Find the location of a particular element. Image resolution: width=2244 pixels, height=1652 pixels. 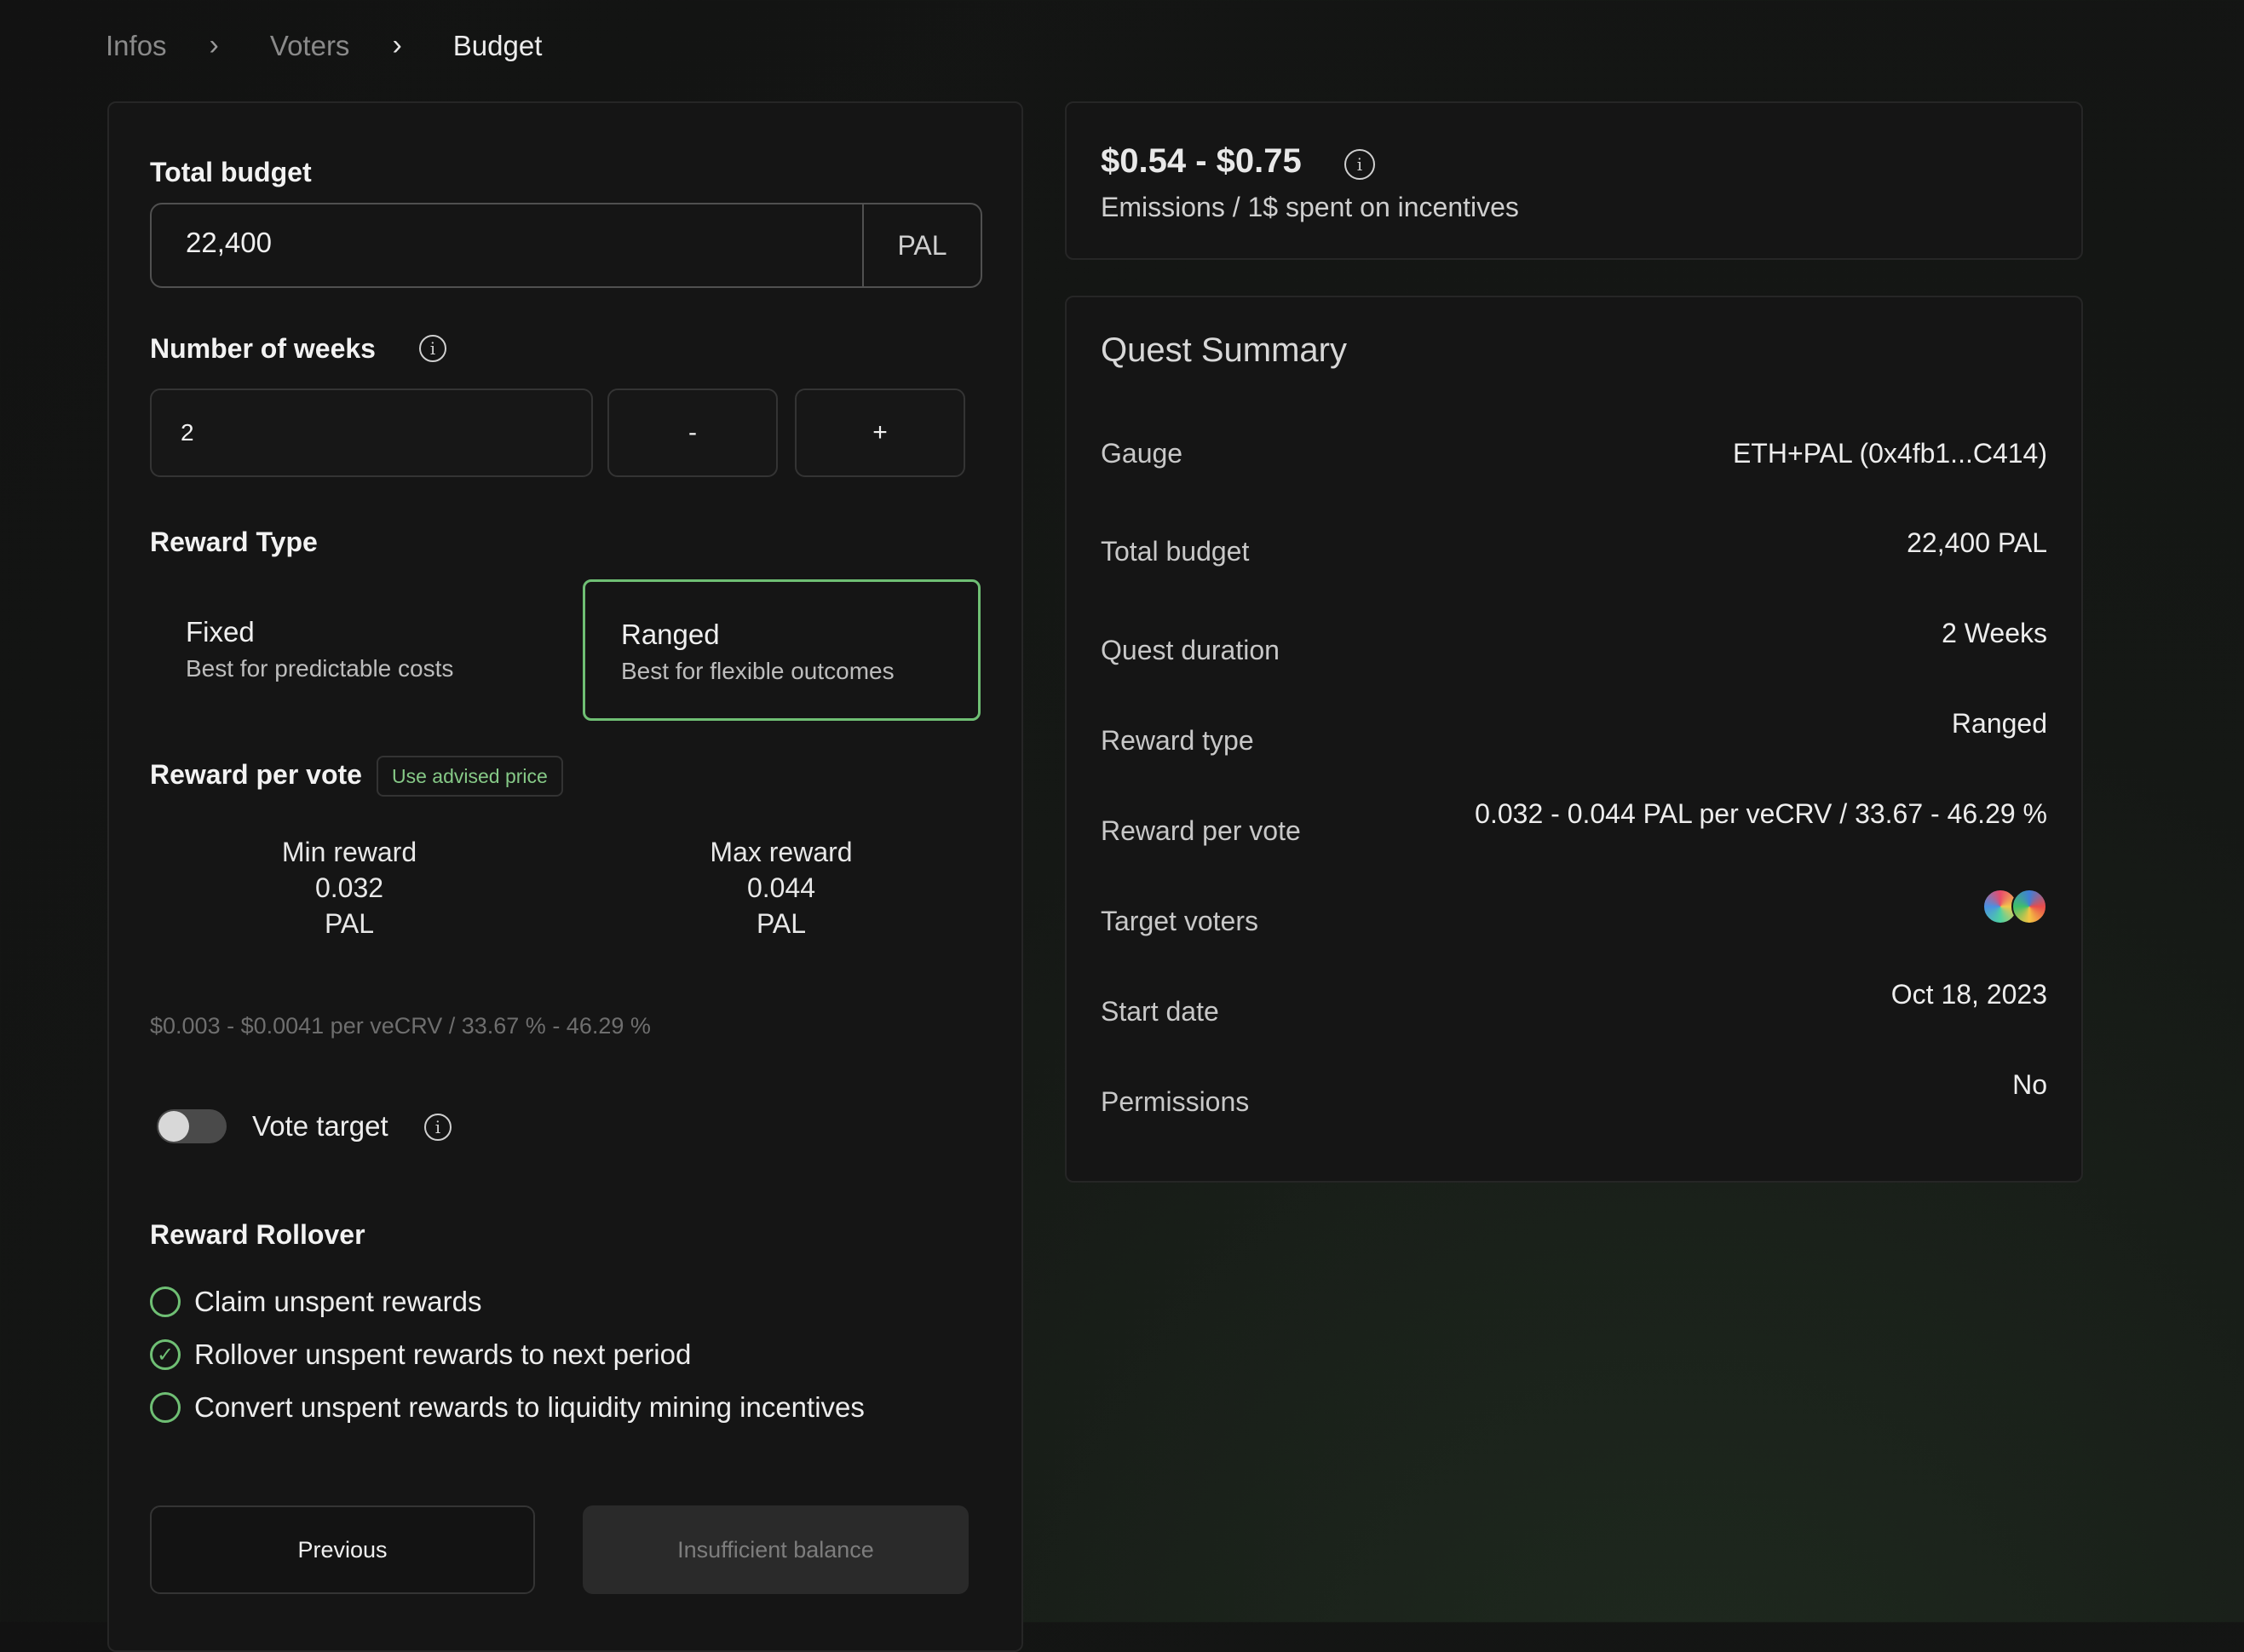

rollover-option-claim: Claim unspent rewards is located at coordinates (315, 1302).